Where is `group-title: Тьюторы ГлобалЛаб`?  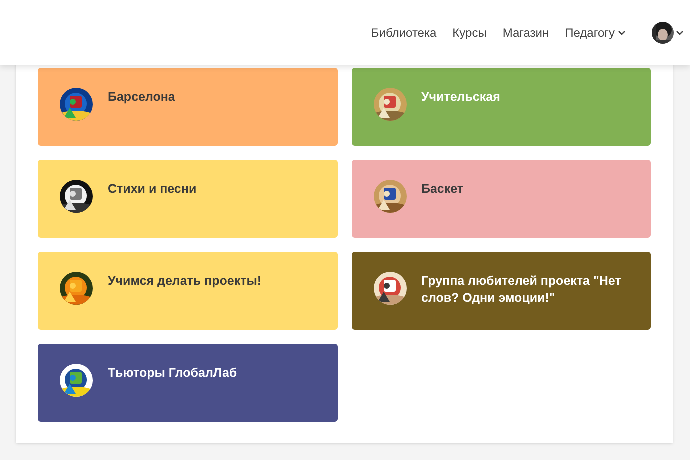
group-title: Тьюторы ГлобалЛаб is located at coordinates (173, 373).